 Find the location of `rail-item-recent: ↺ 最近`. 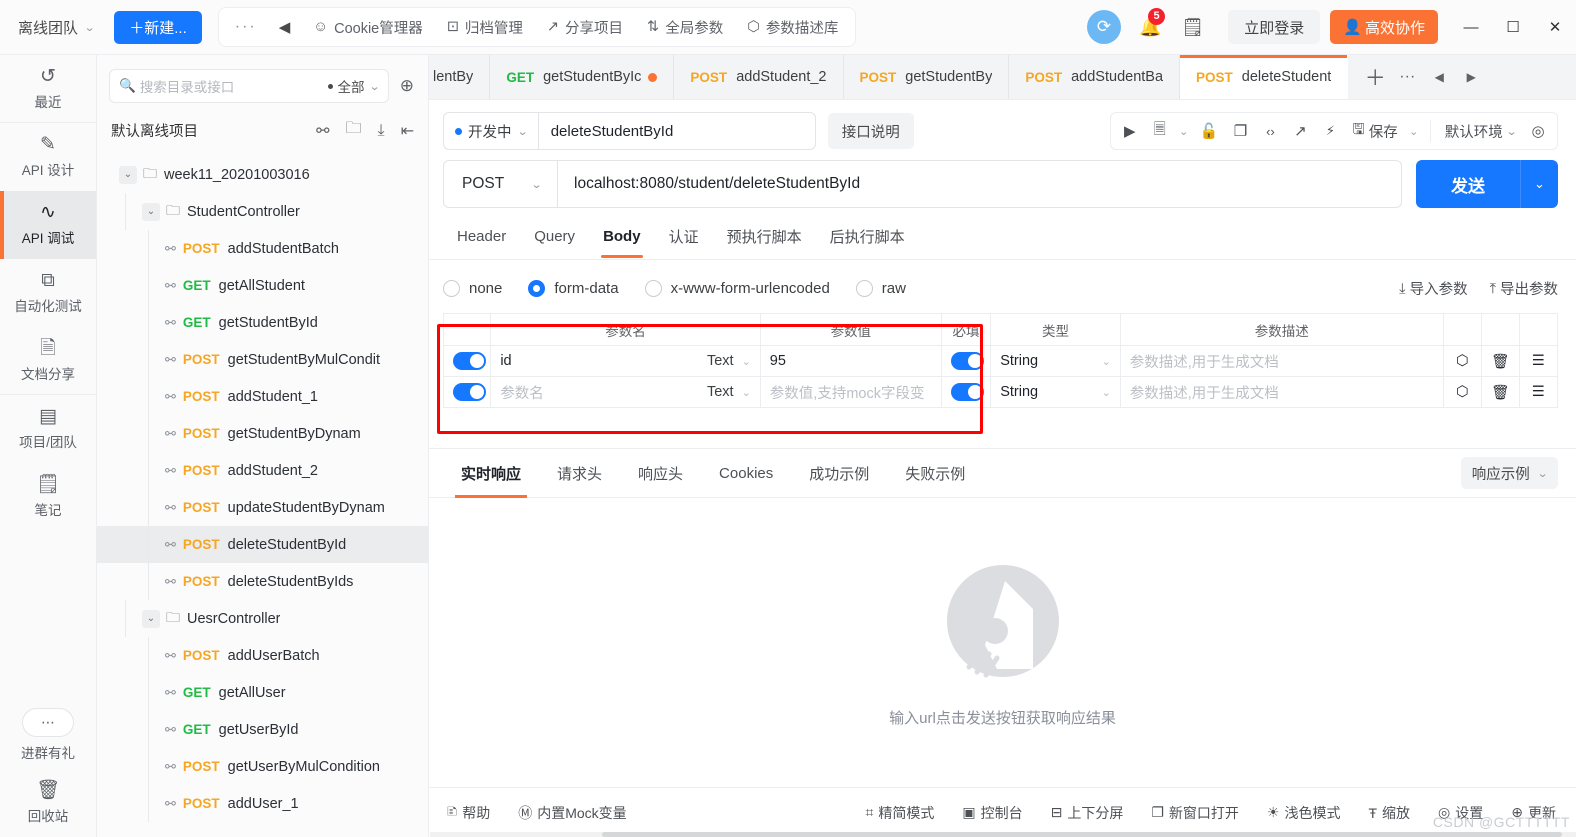

rail-item-recent: ↺ 最近 is located at coordinates (48, 89).